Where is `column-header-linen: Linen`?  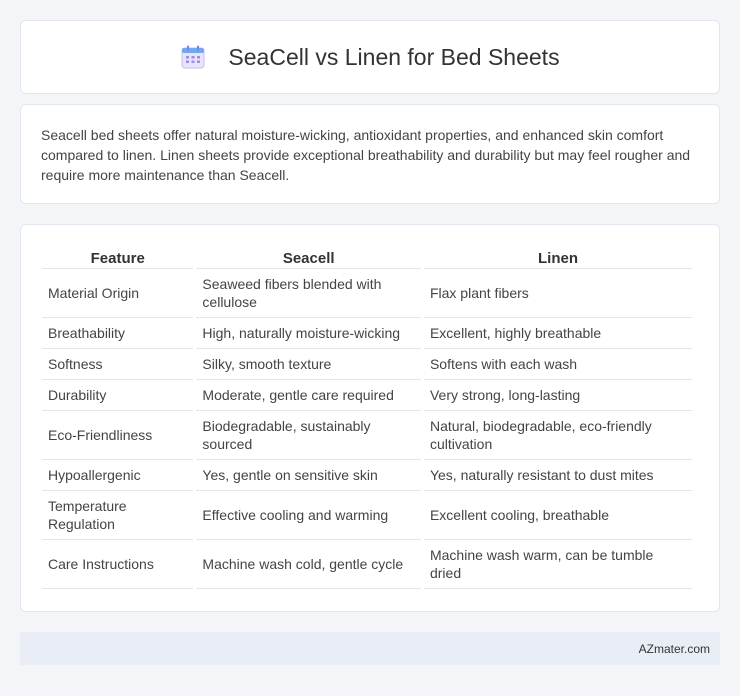
column-header-linen: Linen is located at coordinates (557, 257).